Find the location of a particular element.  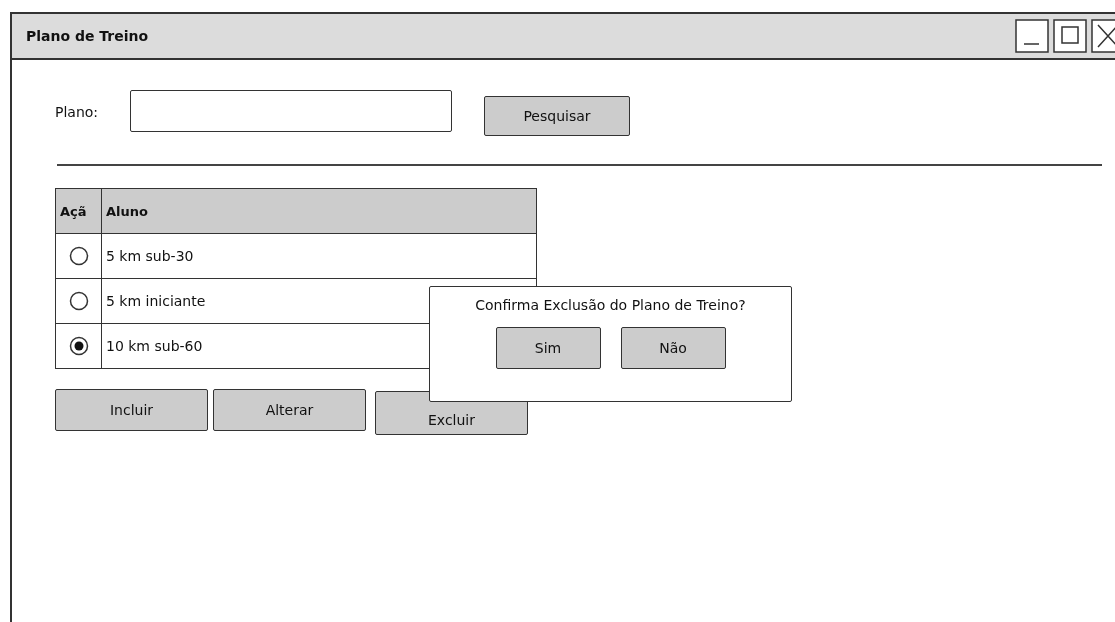

field-label: Plano: is located at coordinates (77, 112).